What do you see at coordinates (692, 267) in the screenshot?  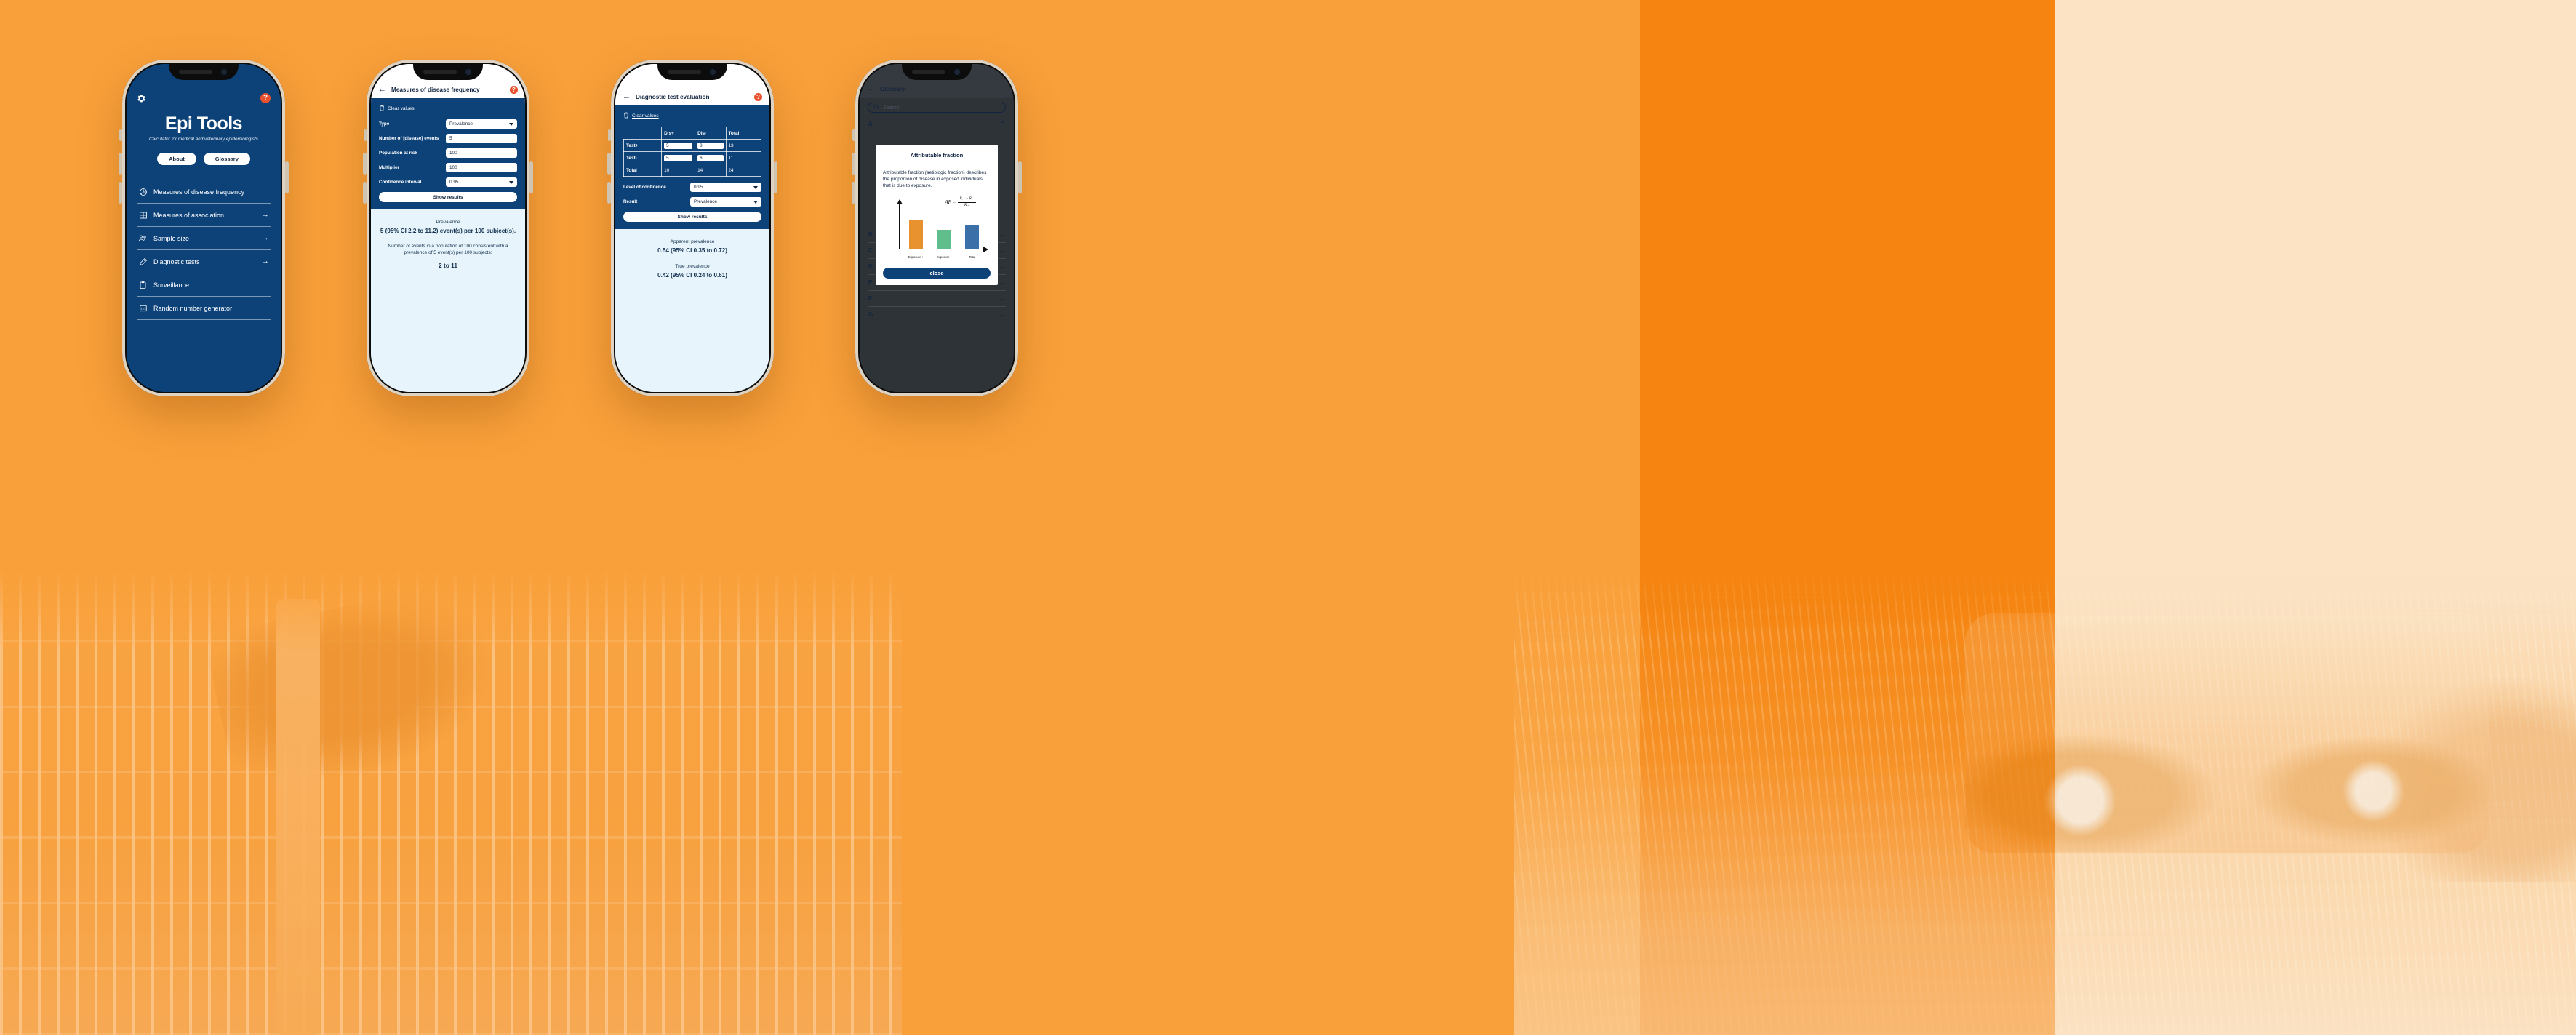 I see `true-prevalence-label: True prevalence` at bounding box center [692, 267].